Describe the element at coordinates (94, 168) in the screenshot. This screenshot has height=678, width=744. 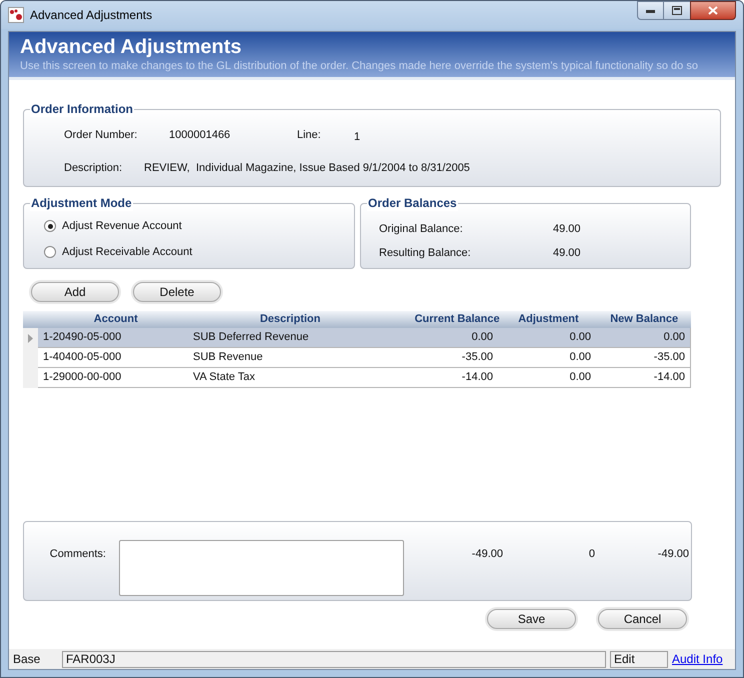
I see `field-label: Description:` at that location.